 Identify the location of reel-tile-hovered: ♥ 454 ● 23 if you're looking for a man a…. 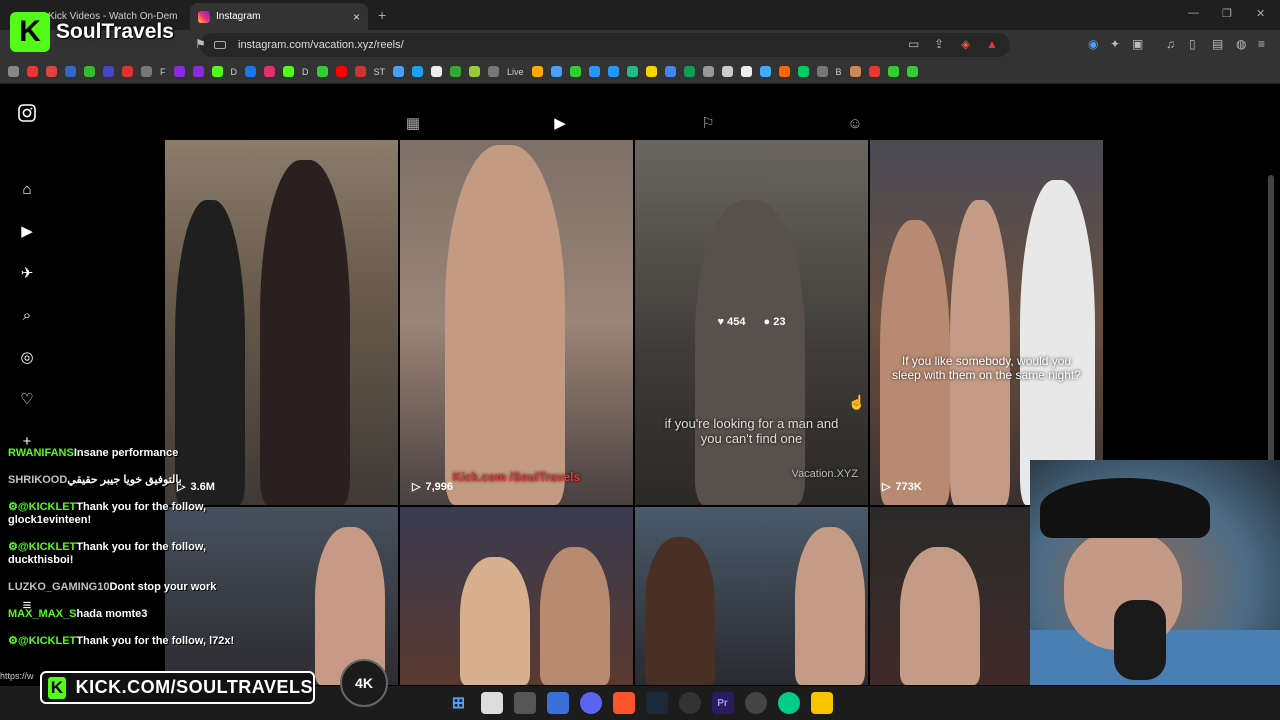
(751, 322).